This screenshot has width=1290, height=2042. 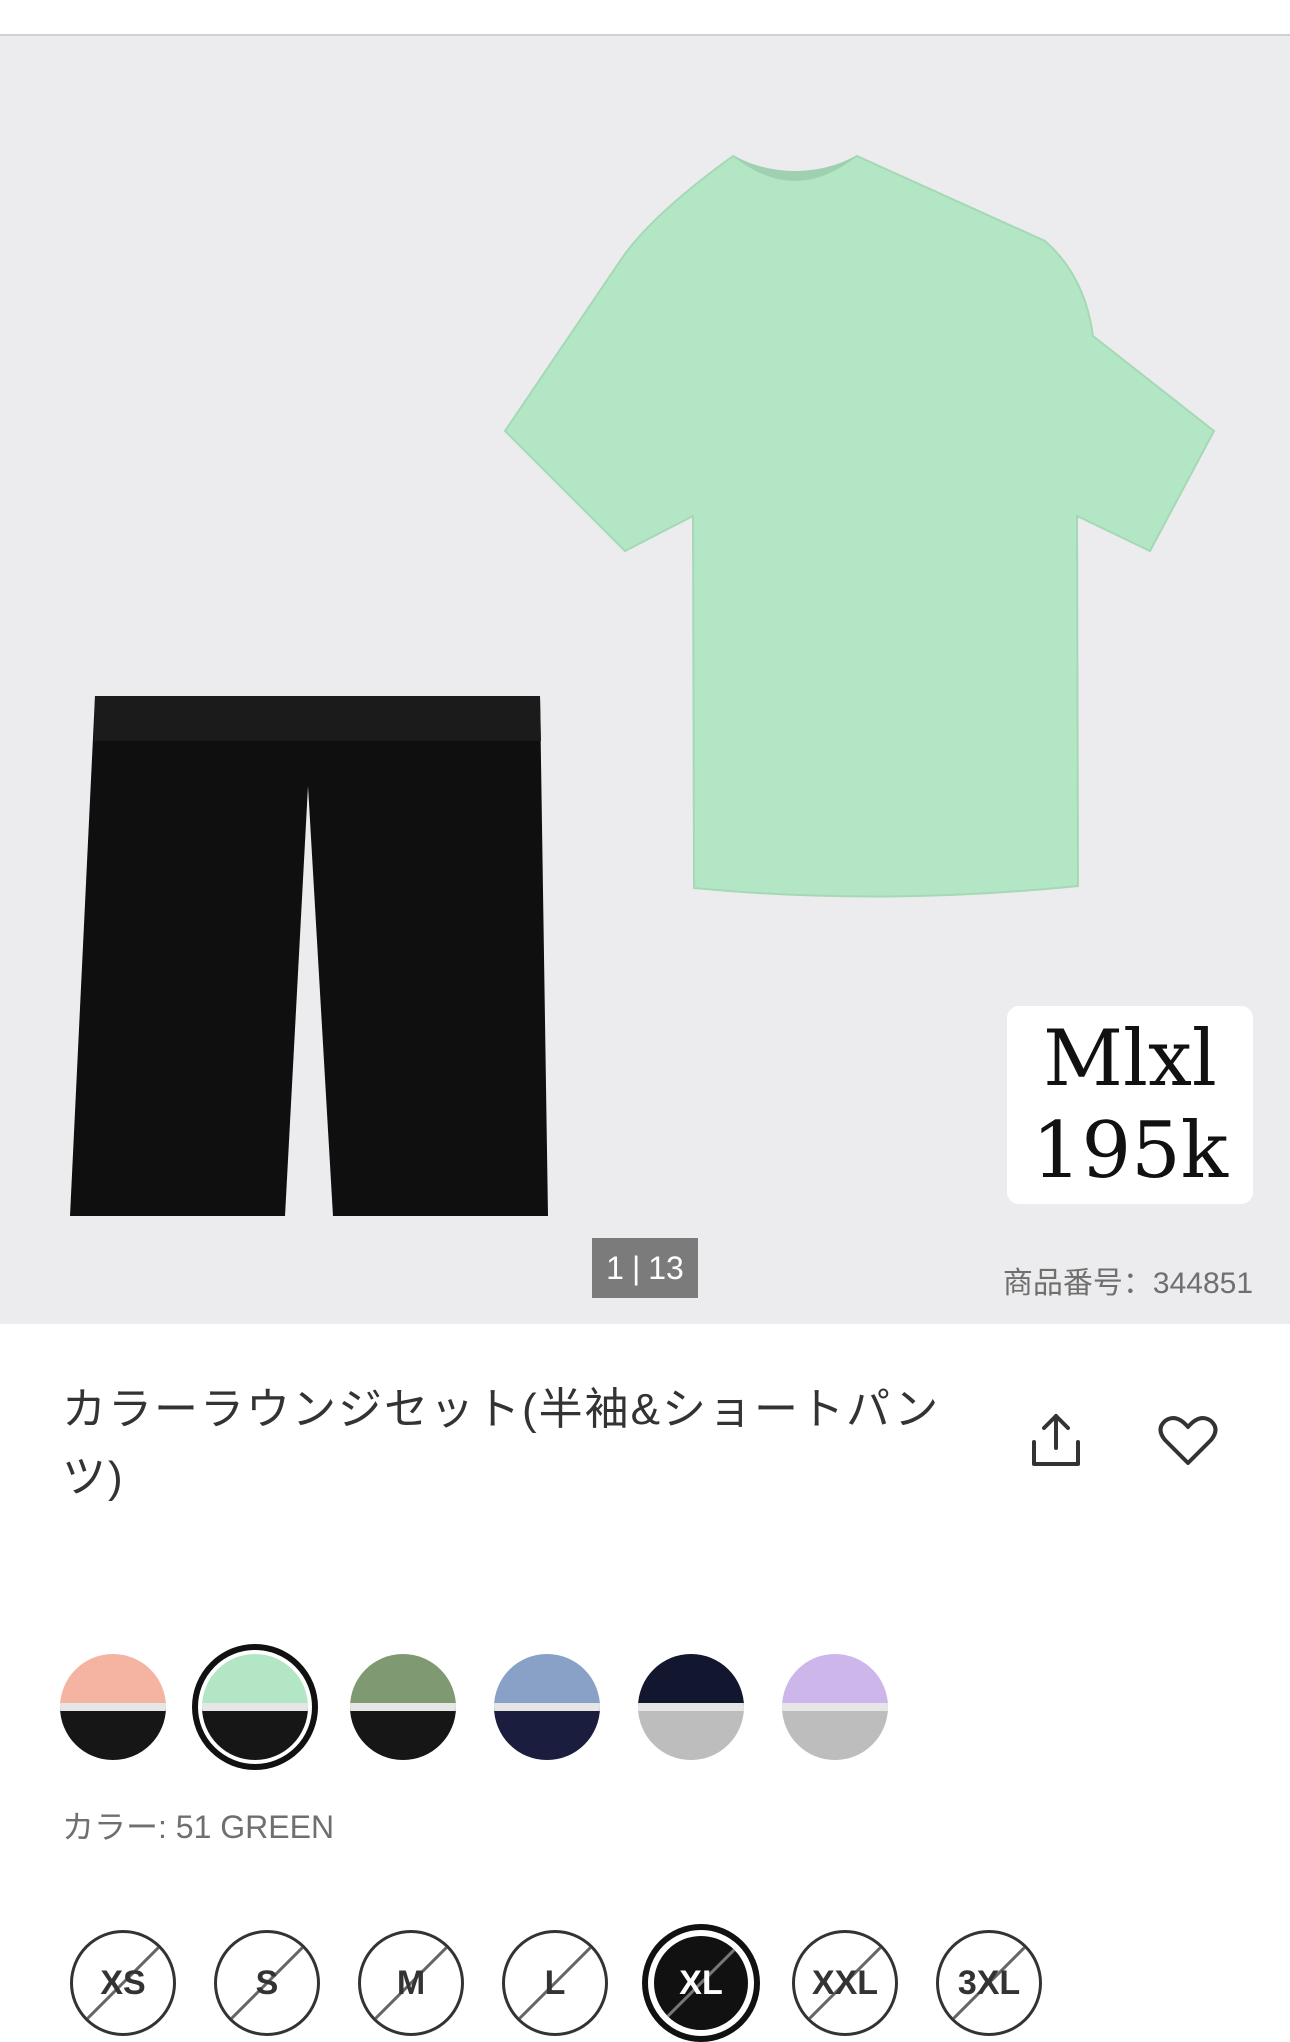 I want to click on product-title: カラーラウンジセット(半袖&ショートパンツ), so click(x=501, y=1443).